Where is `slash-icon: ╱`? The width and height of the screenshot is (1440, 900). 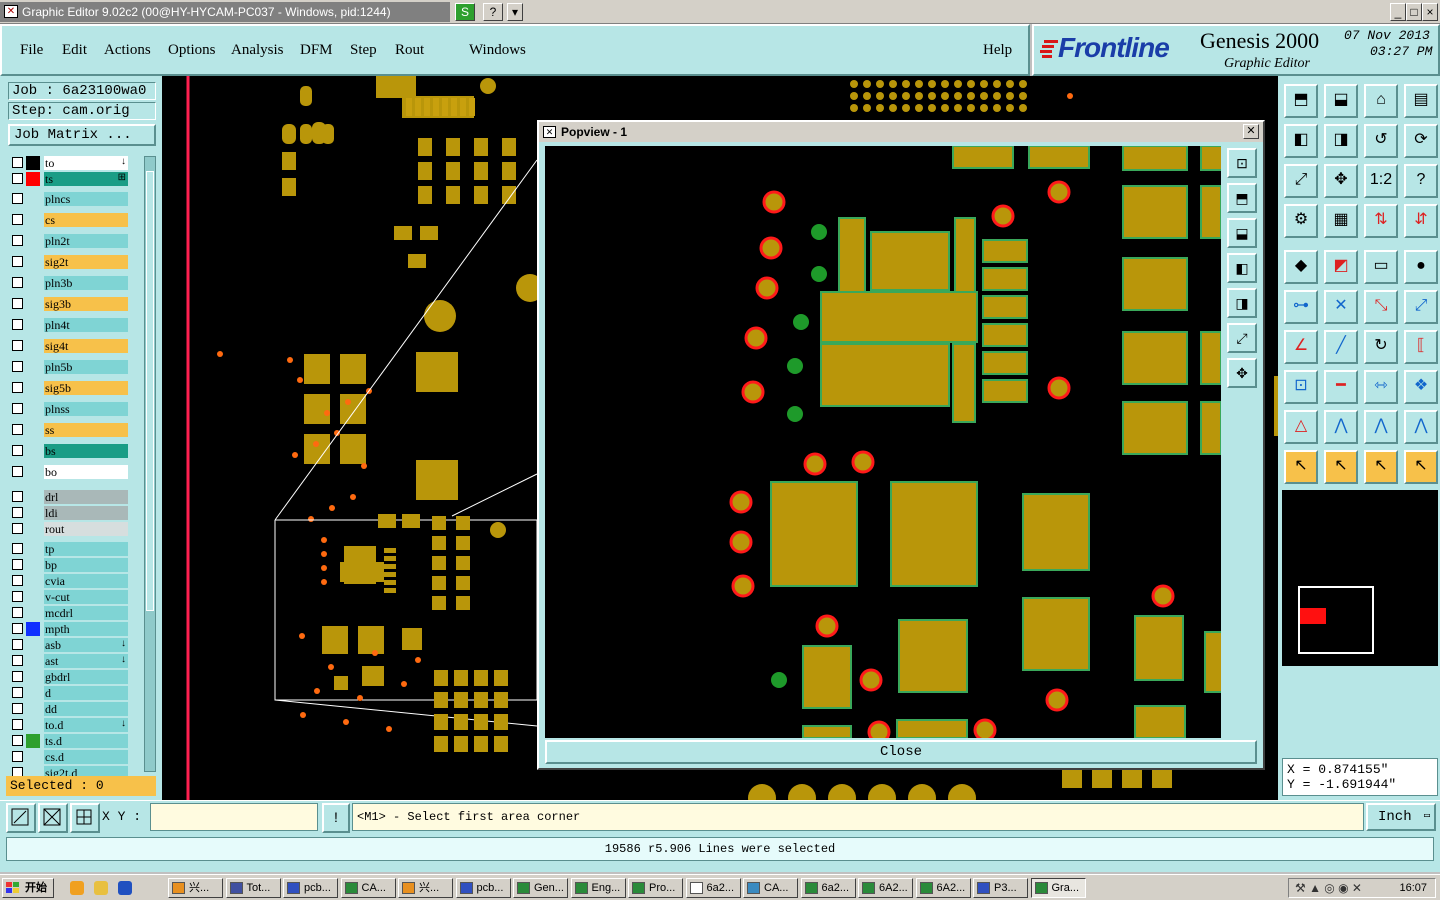 slash-icon: ╱ is located at coordinates (1341, 347).